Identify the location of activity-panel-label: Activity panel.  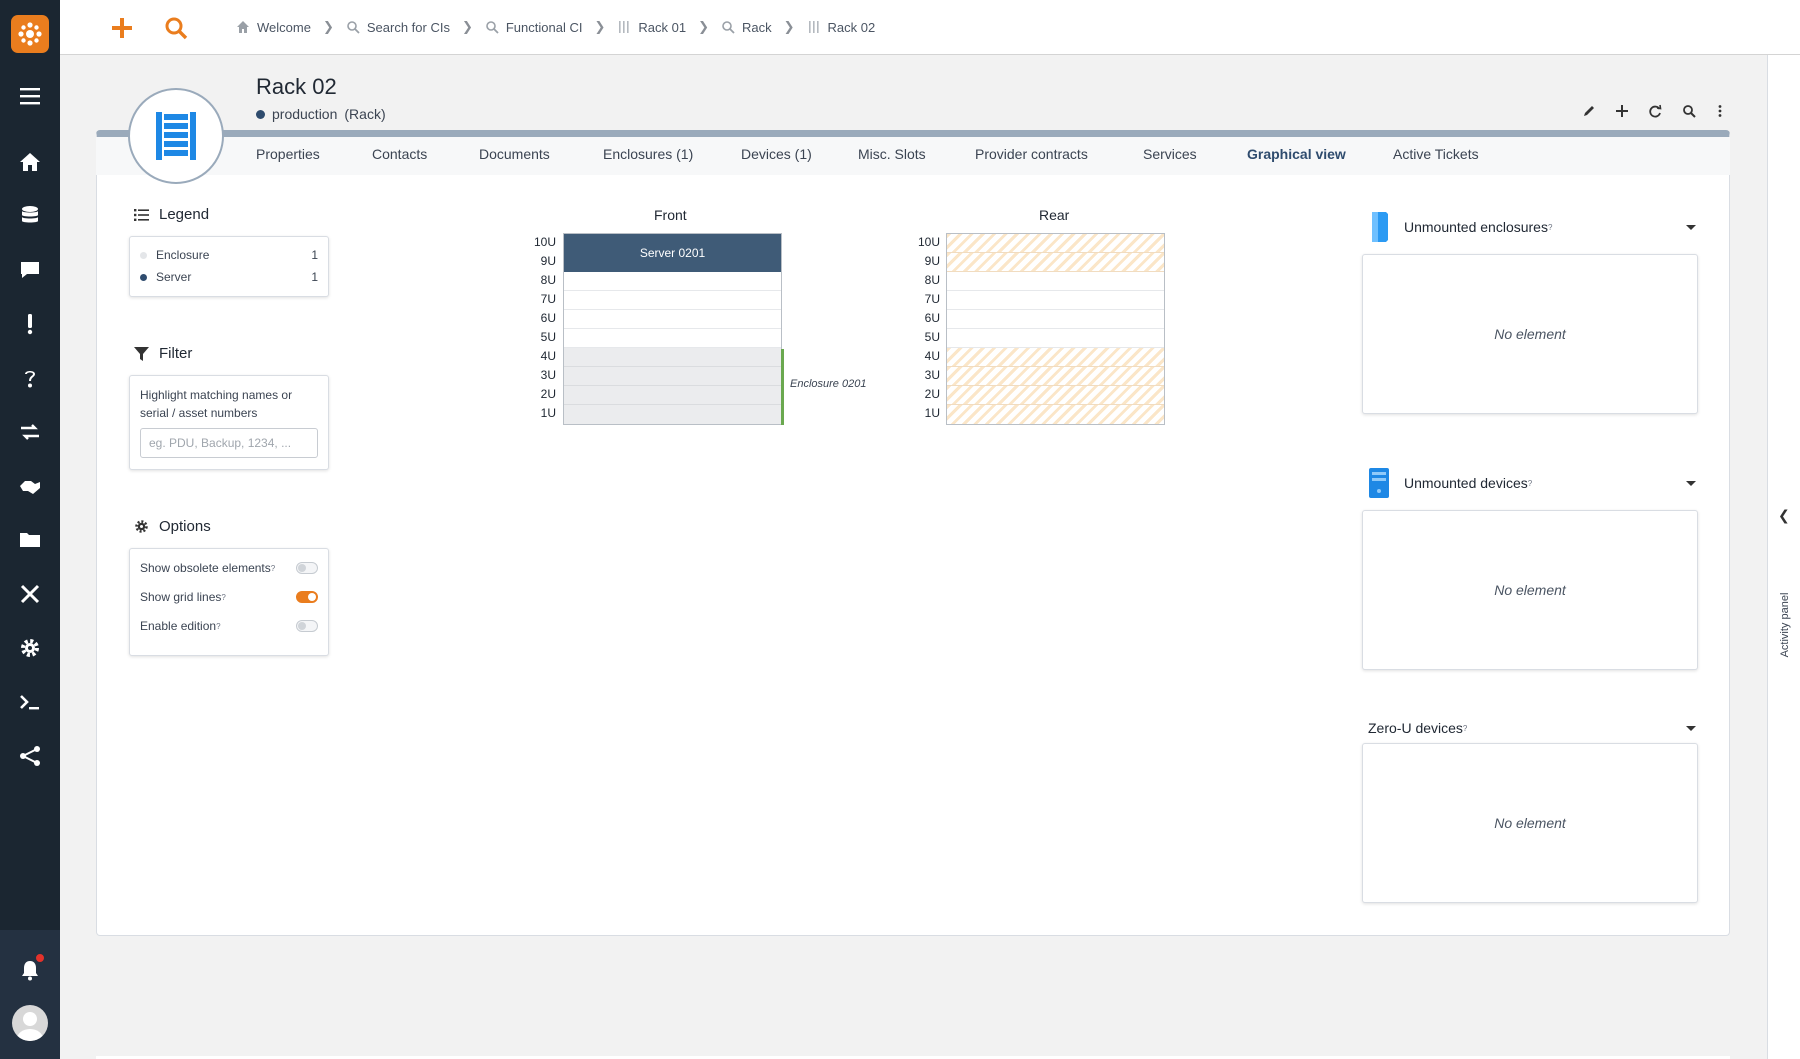
(1785, 625).